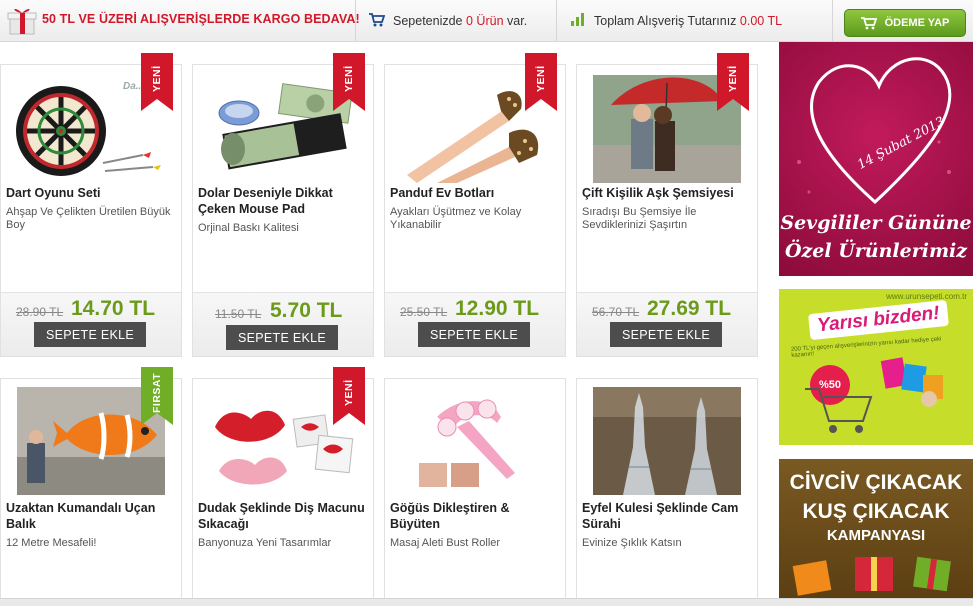  Describe the element at coordinates (306, 310) in the screenshot. I see `new-price: 5.70 TL` at that location.